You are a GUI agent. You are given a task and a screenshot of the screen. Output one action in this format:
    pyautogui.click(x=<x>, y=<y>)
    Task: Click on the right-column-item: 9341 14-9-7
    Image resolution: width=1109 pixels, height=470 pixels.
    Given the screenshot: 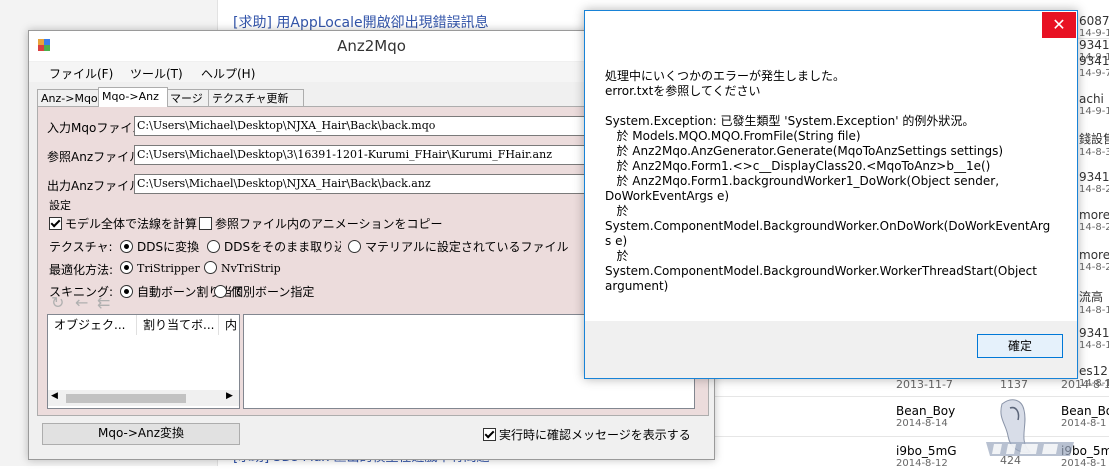 What is the action you would take?
    pyautogui.click(x=1094, y=67)
    